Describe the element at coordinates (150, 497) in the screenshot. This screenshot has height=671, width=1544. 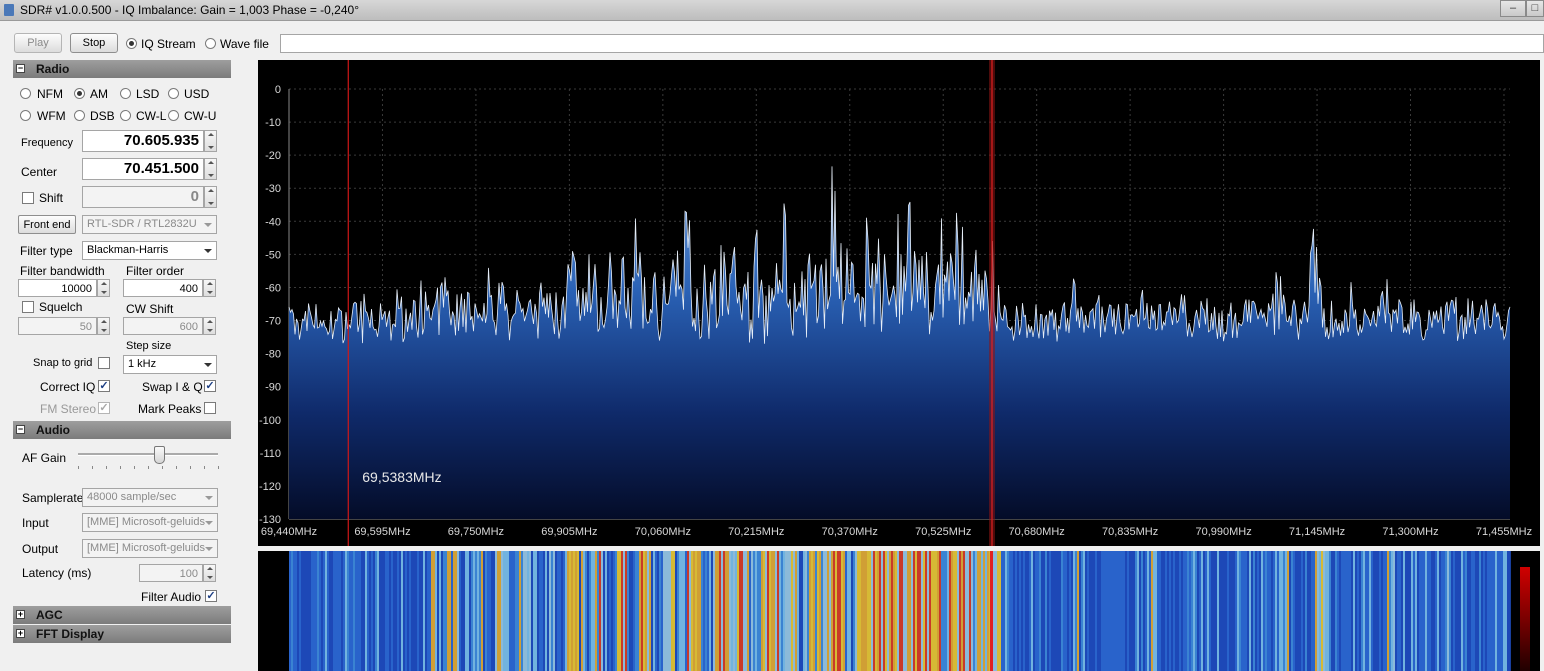
I see `samplerate-select: 48000 sample/sec` at that location.